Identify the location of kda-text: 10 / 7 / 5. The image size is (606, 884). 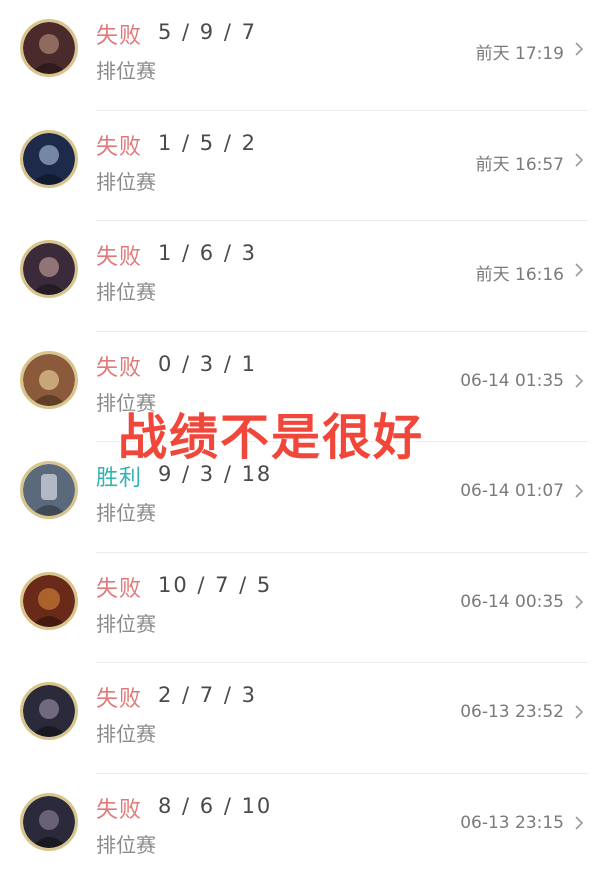
(215, 585).